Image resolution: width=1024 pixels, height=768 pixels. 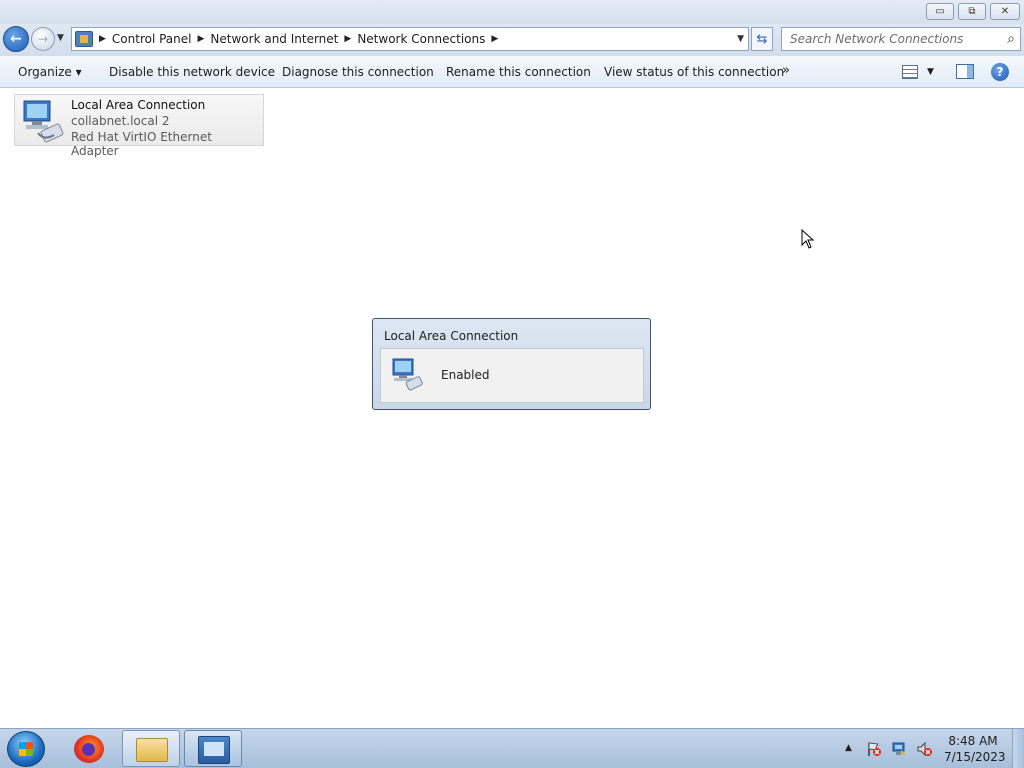 I want to click on taskbar-explorer, so click(x=151, y=748).